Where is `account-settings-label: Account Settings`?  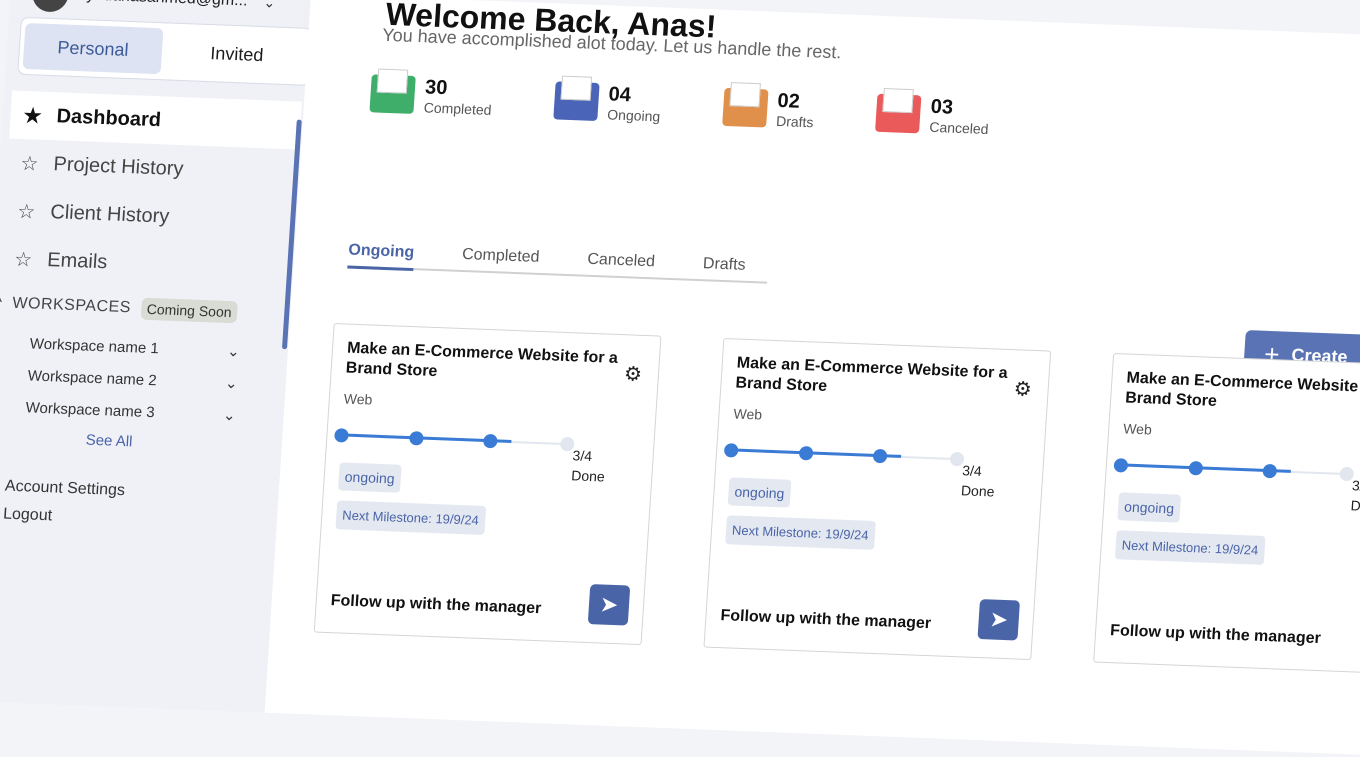
account-settings-label: Account Settings is located at coordinates (65, 488).